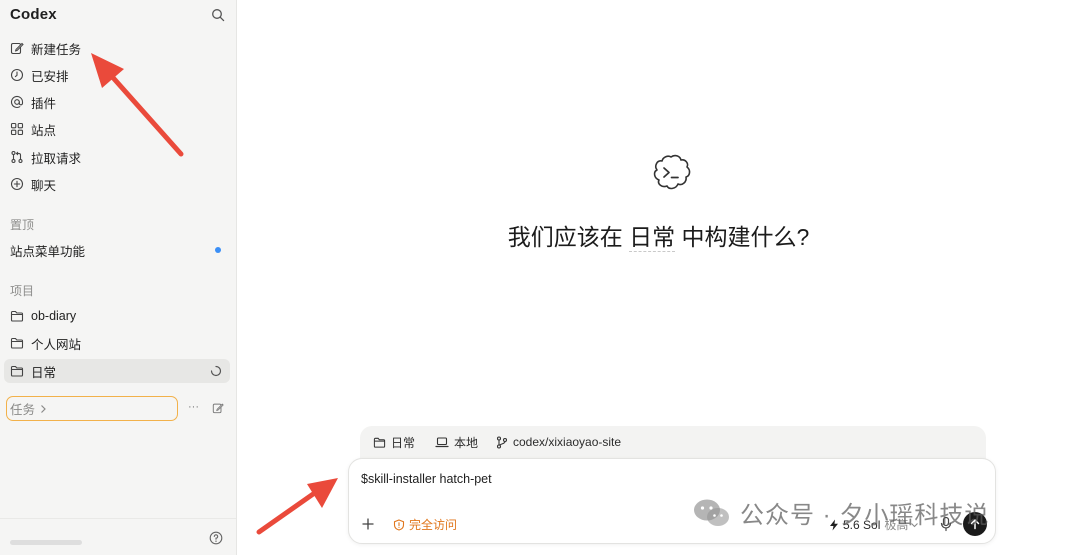 The height and width of the screenshot is (555, 1080). I want to click on nav-label: 站点, so click(44, 130).